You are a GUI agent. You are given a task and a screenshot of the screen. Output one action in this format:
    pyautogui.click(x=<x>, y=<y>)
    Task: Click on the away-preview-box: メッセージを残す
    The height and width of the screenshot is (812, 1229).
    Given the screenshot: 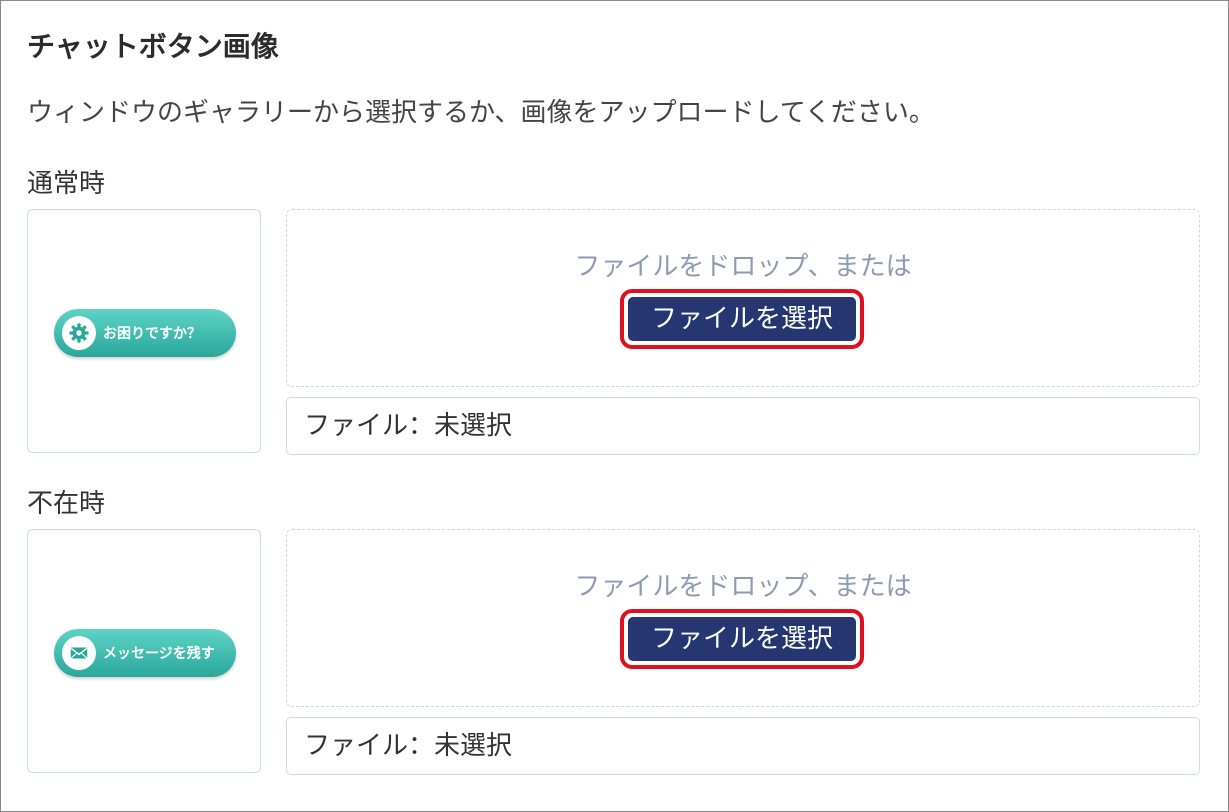 What is the action you would take?
    pyautogui.click(x=144, y=651)
    